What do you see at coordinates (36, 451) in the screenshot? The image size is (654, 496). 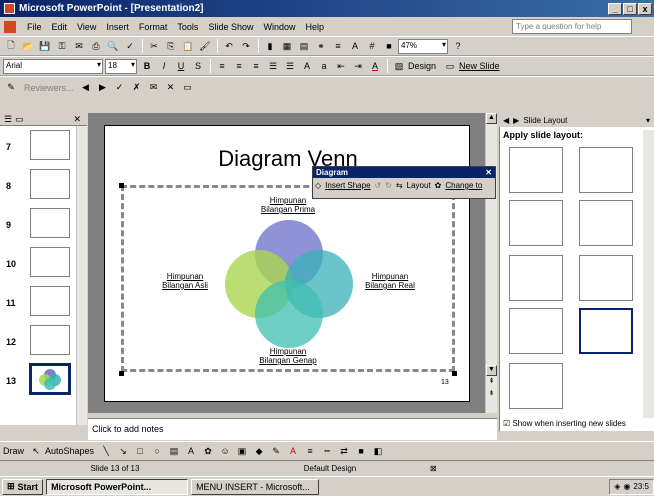 I see `select-objects-icon: ↖` at bounding box center [36, 451].